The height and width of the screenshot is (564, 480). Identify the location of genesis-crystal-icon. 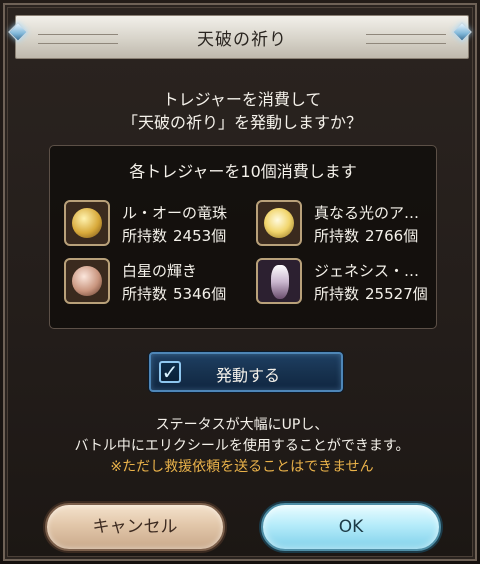
(279, 281).